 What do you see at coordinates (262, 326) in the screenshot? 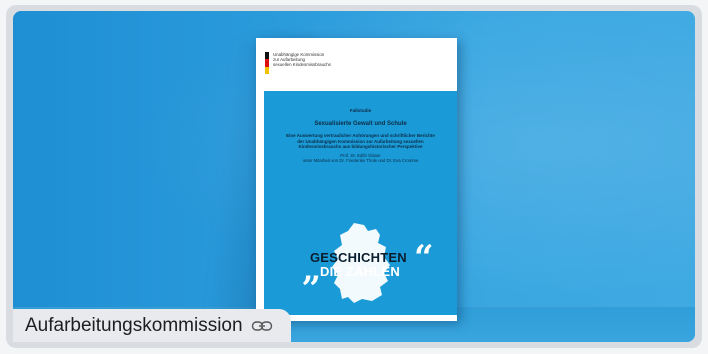
I see `link-icon` at bounding box center [262, 326].